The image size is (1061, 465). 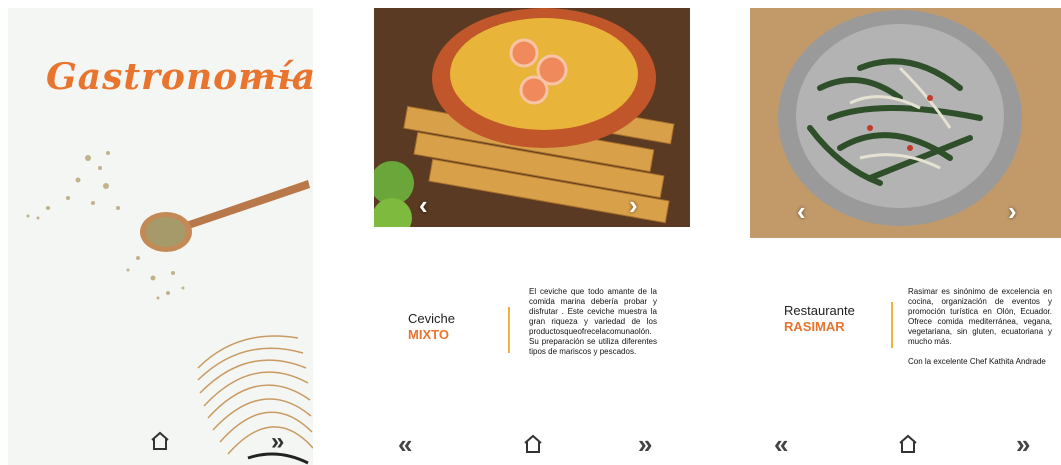 What do you see at coordinates (977, 361) in the screenshot?
I see `chef-text: Con la excelente Chef Kathita Andrade` at bounding box center [977, 361].